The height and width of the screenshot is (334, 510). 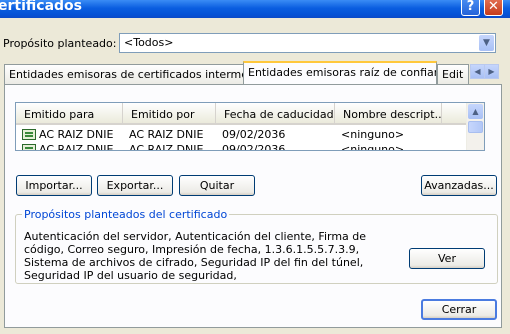 What do you see at coordinates (307, 43) in the screenshot?
I see `purpose-select: <Todos> ▼` at bounding box center [307, 43].